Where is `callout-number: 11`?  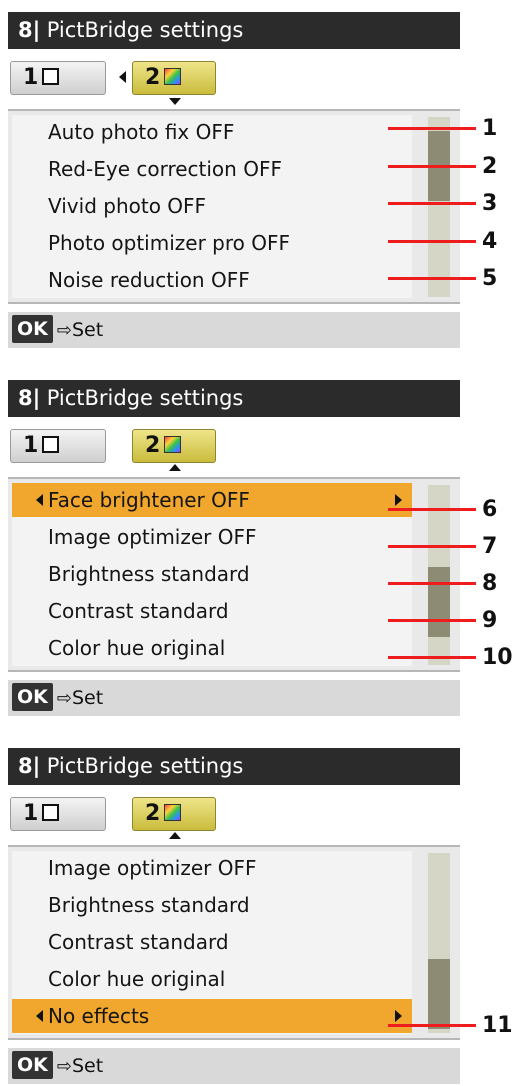 callout-number: 11 is located at coordinates (497, 1025).